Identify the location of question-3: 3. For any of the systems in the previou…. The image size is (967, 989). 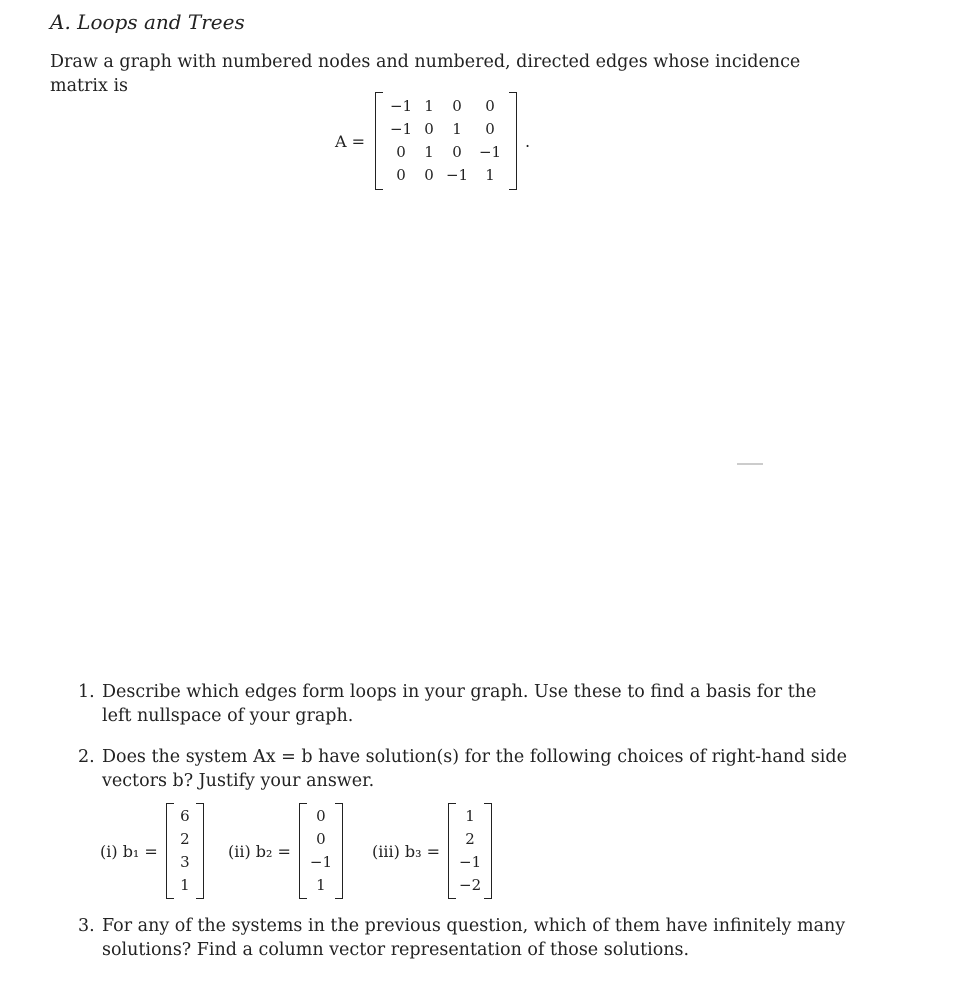
(463, 938).